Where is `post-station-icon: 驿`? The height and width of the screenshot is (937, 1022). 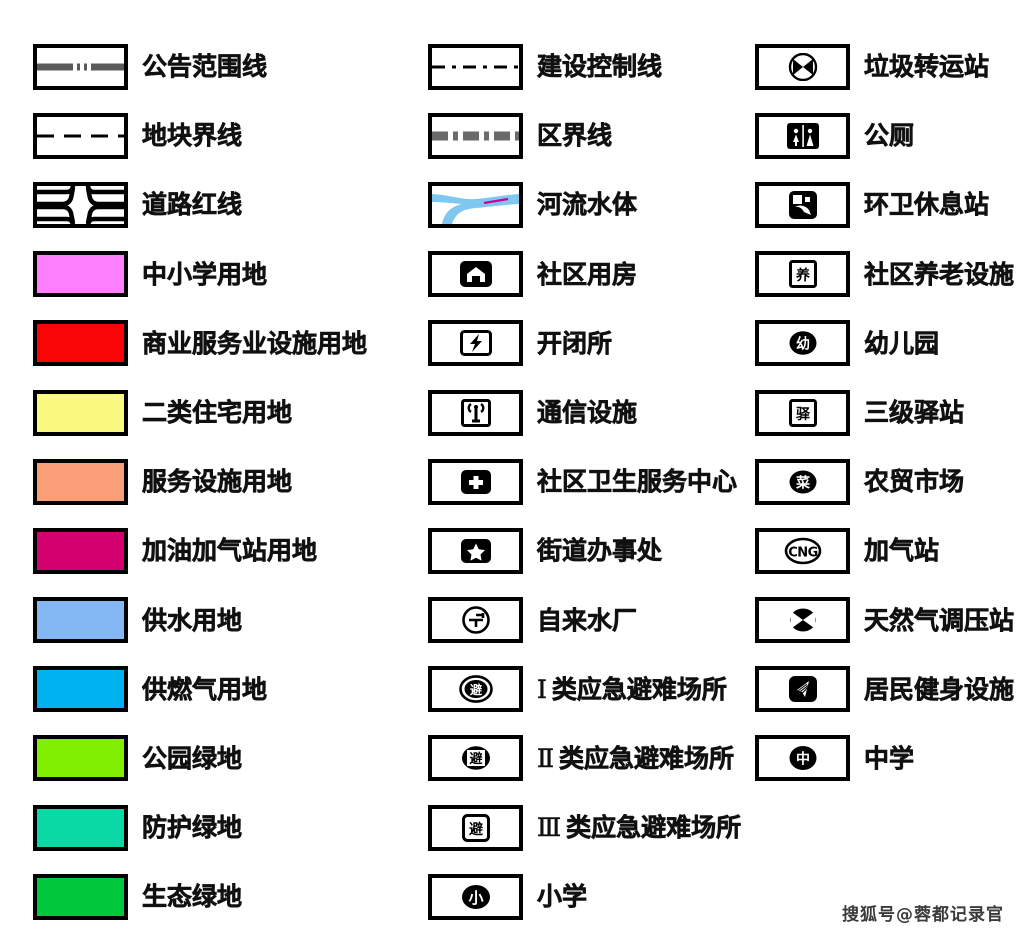 post-station-icon: 驿 is located at coordinates (802, 412).